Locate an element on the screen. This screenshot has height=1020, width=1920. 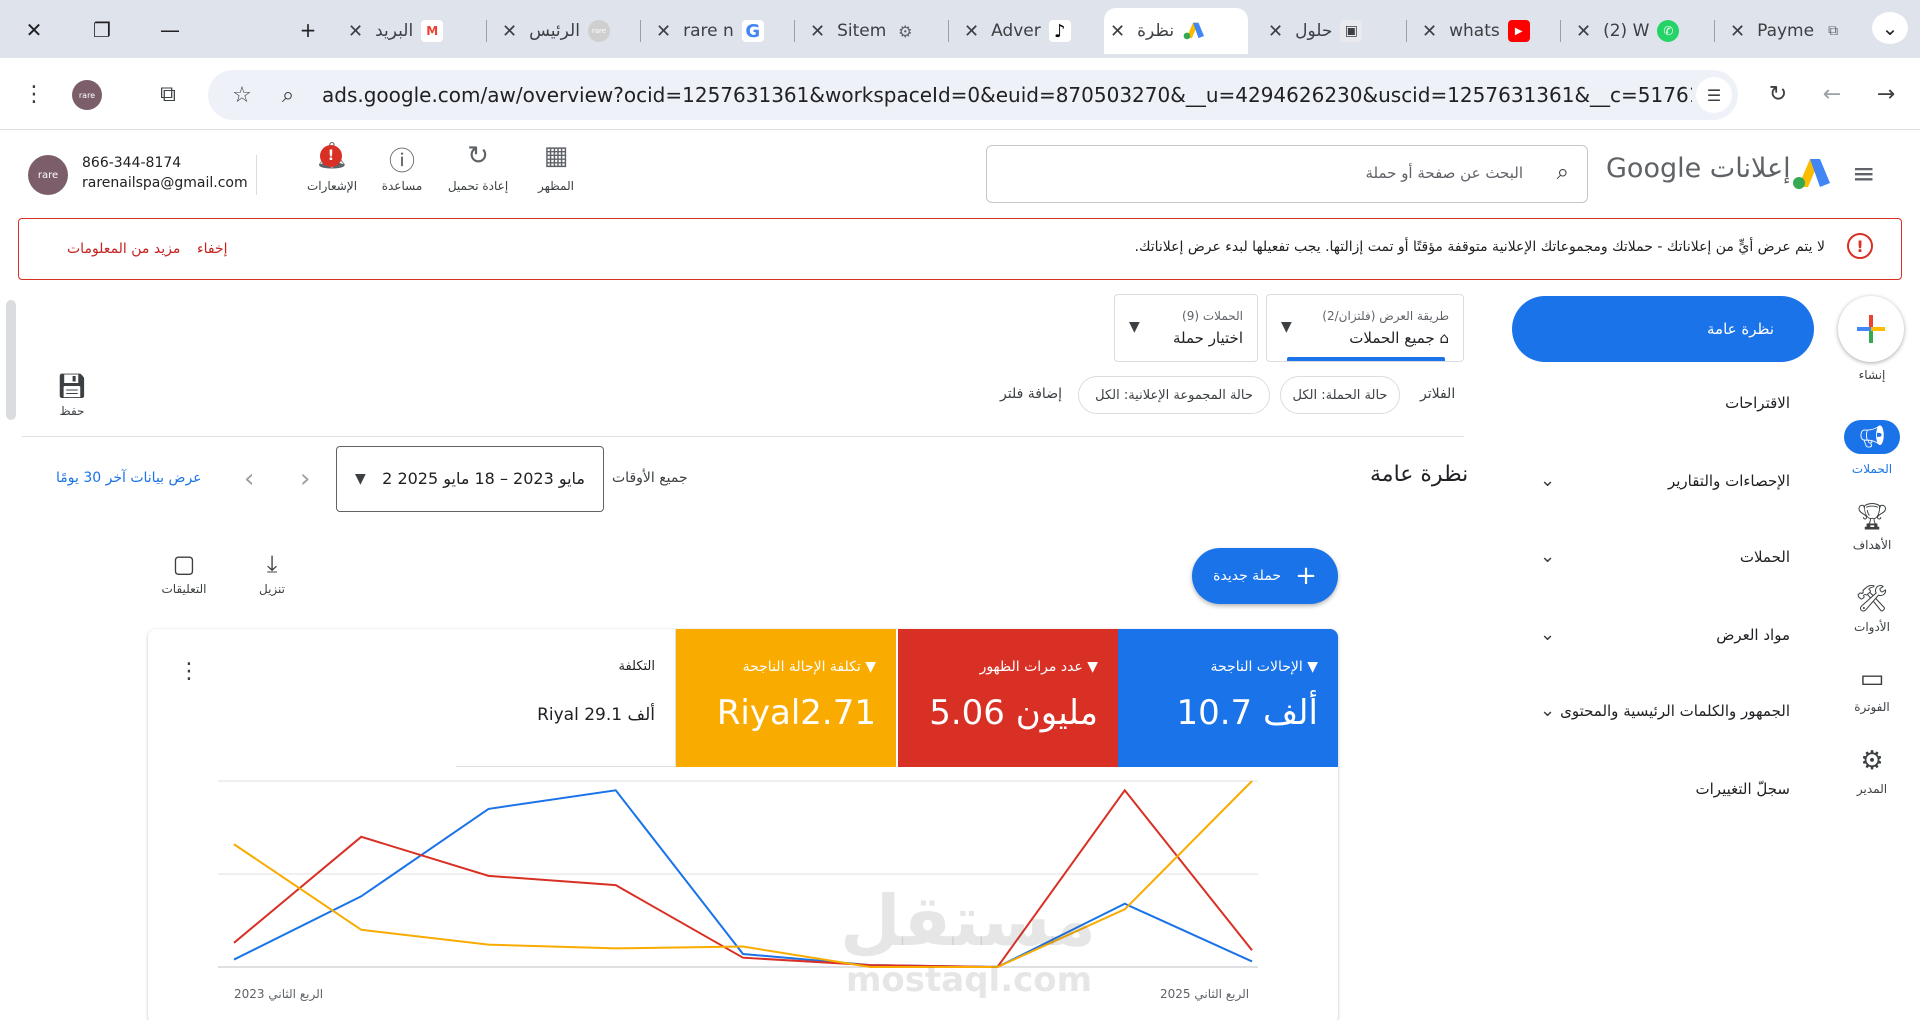
dropdown-arrow-icon: ▼ is located at coordinates (1286, 327).